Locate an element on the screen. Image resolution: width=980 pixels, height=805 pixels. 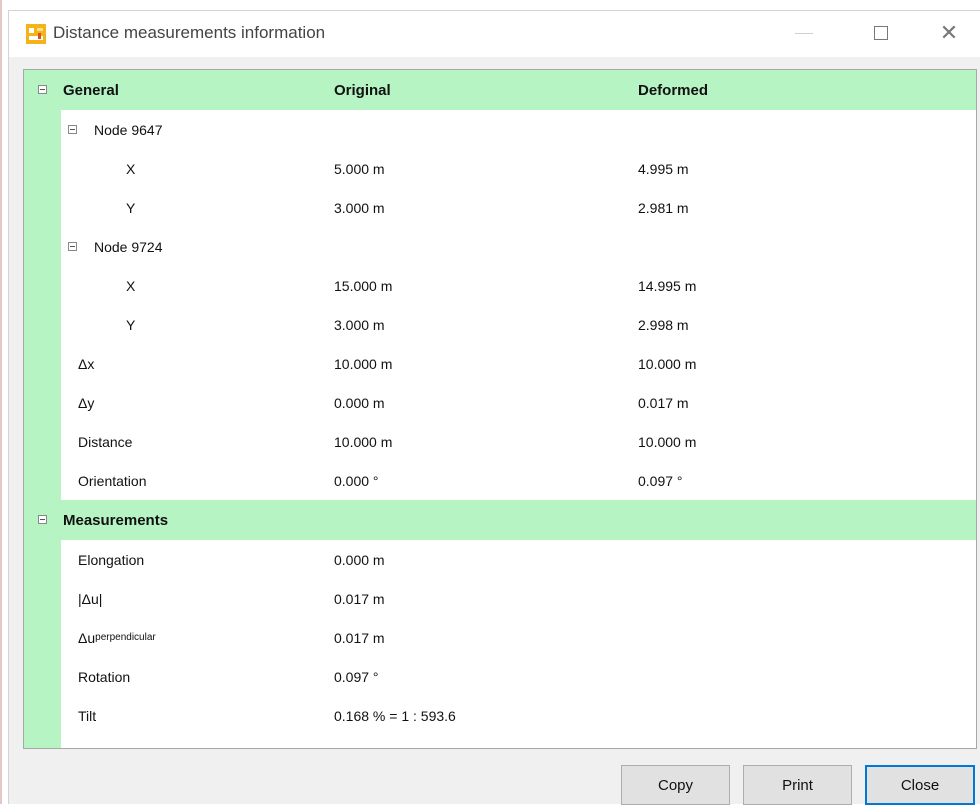
table-row: Y 3.000 m 2.981 m is located at coordinates (500, 207).